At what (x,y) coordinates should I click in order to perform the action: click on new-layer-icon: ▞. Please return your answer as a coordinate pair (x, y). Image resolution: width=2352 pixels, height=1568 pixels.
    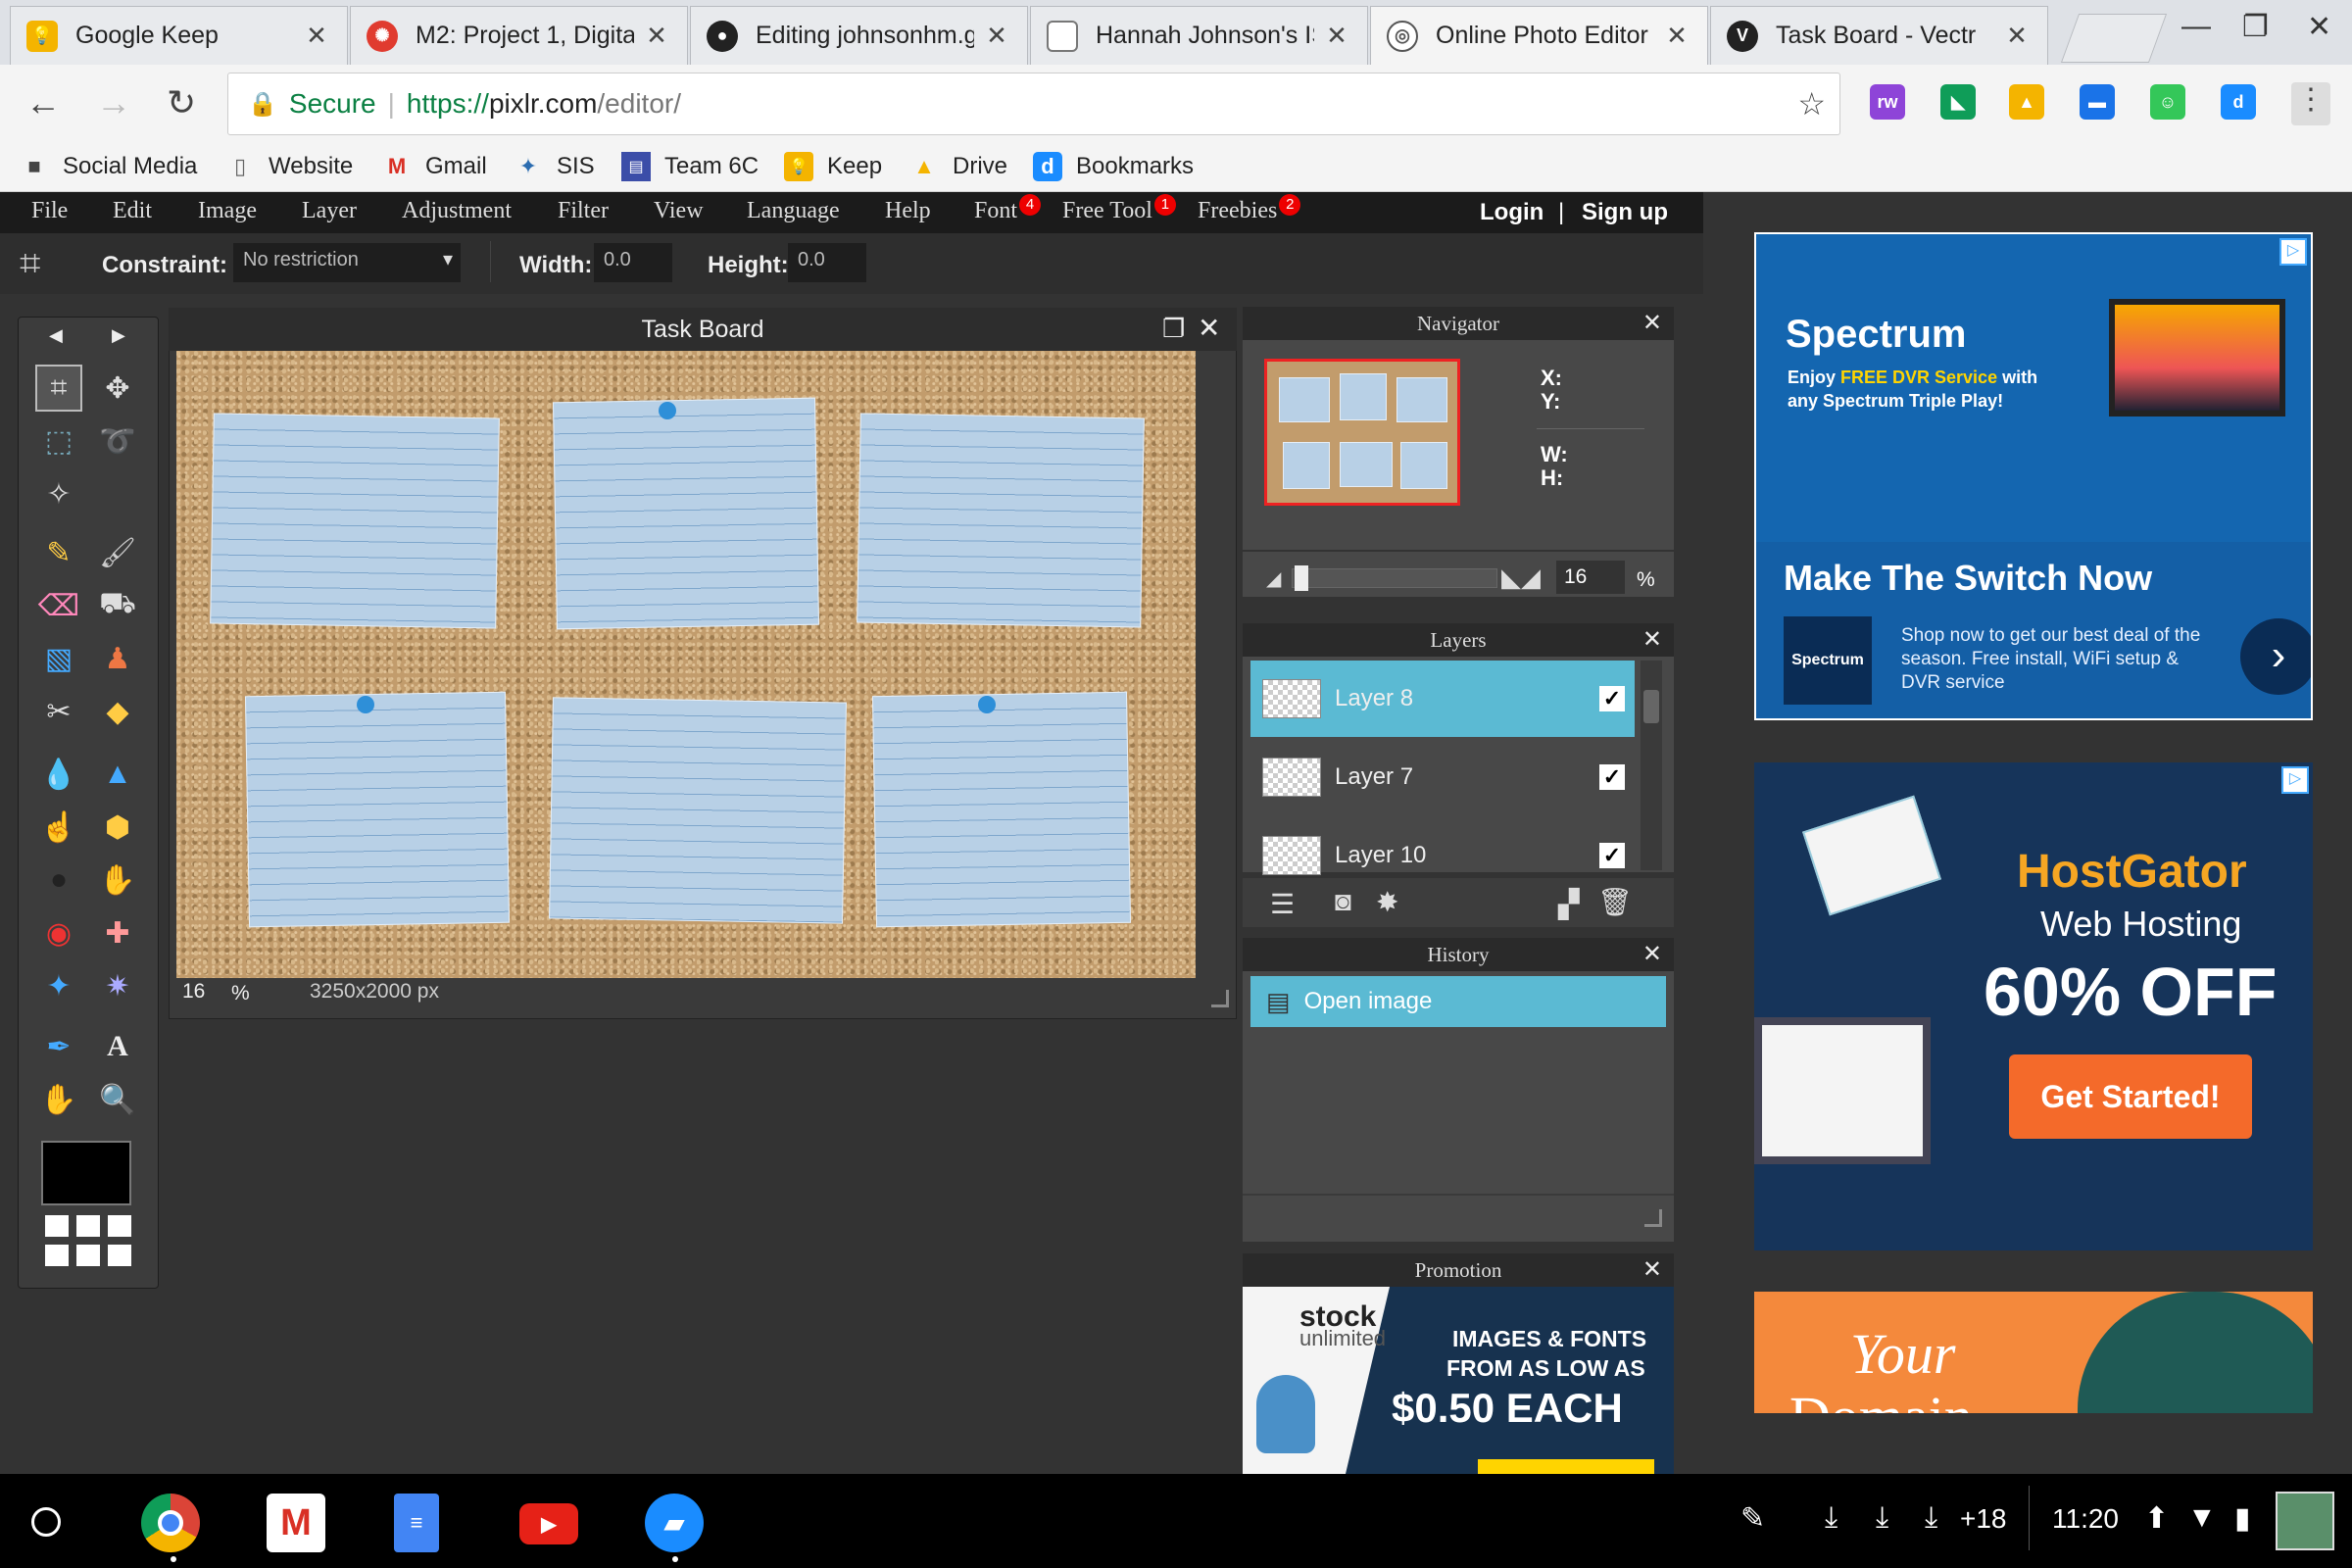
    Looking at the image, I should click on (1569, 904).